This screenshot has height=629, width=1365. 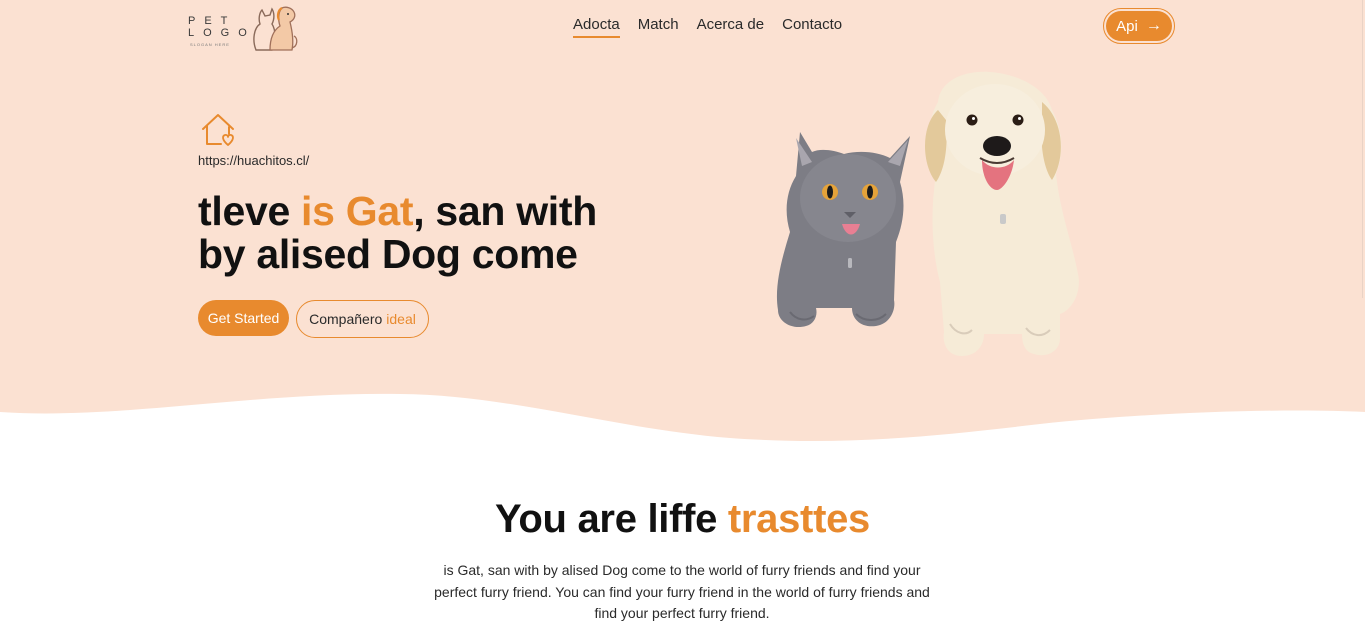 I want to click on companero-ideal-accent: ideal, so click(x=401, y=319).